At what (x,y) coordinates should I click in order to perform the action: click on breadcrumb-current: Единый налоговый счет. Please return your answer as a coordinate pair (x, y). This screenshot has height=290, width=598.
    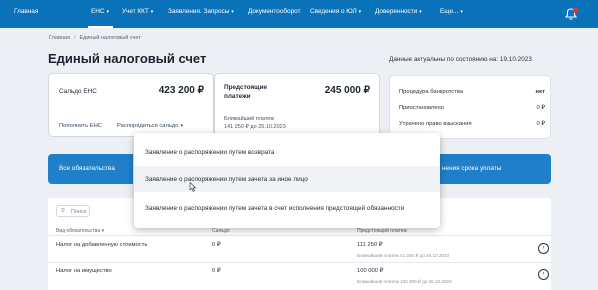
    Looking at the image, I should click on (110, 38).